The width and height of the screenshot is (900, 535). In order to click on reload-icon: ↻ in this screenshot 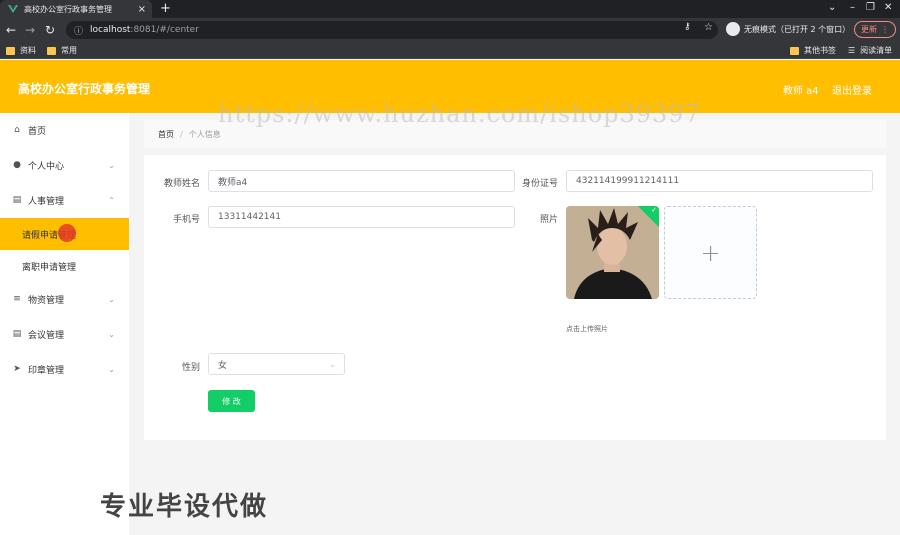, I will do `click(50, 30)`.